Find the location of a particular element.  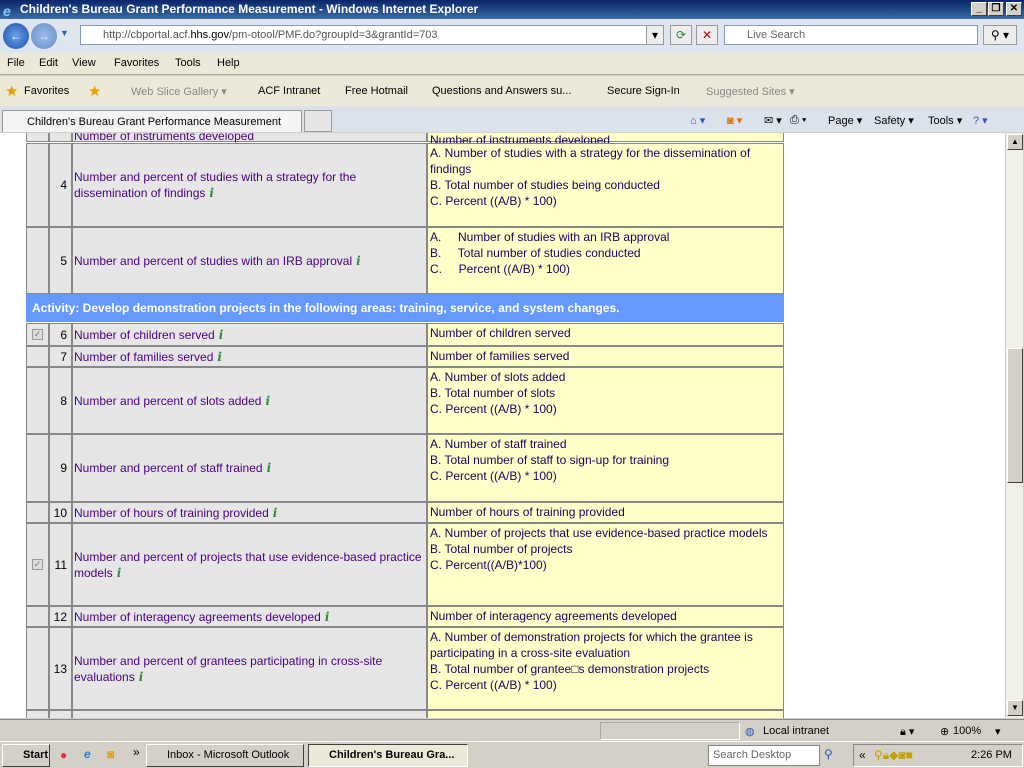

measure-label: Number of hours of training provided is located at coordinates (171, 512).